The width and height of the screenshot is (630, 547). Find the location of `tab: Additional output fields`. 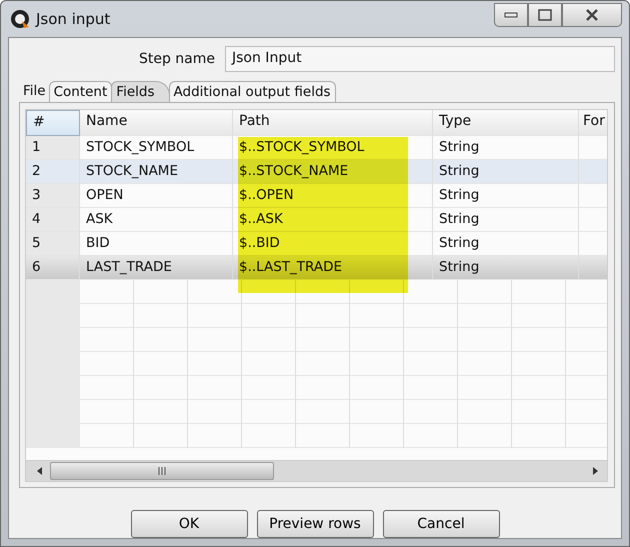

tab: Additional output fields is located at coordinates (252, 91).